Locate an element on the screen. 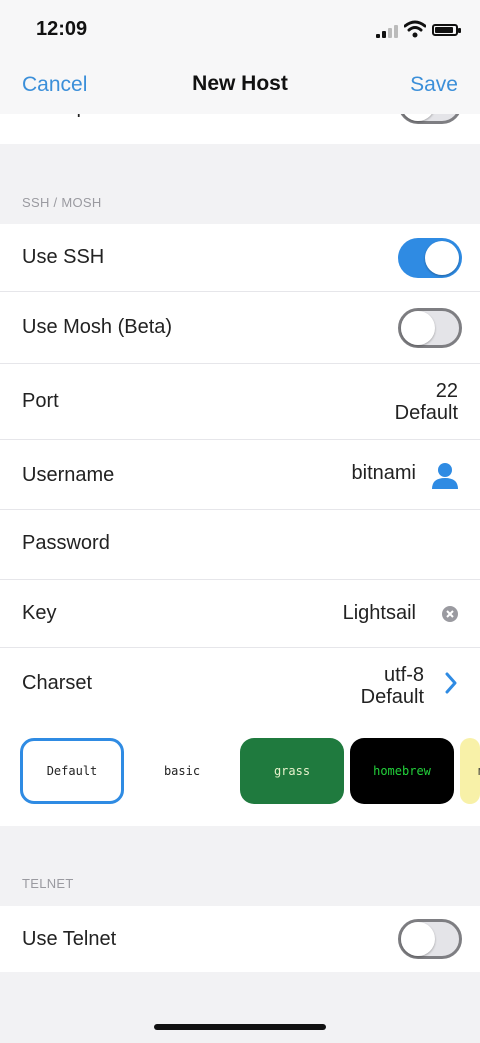 The image size is (480, 1043). port-field: 22 Default is located at coordinates (426, 402).